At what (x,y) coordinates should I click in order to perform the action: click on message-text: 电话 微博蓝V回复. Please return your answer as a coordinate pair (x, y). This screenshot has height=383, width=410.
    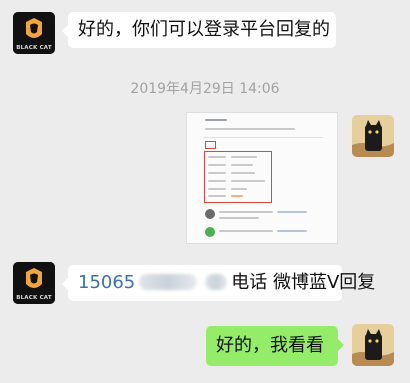
    Looking at the image, I should click on (303, 282).